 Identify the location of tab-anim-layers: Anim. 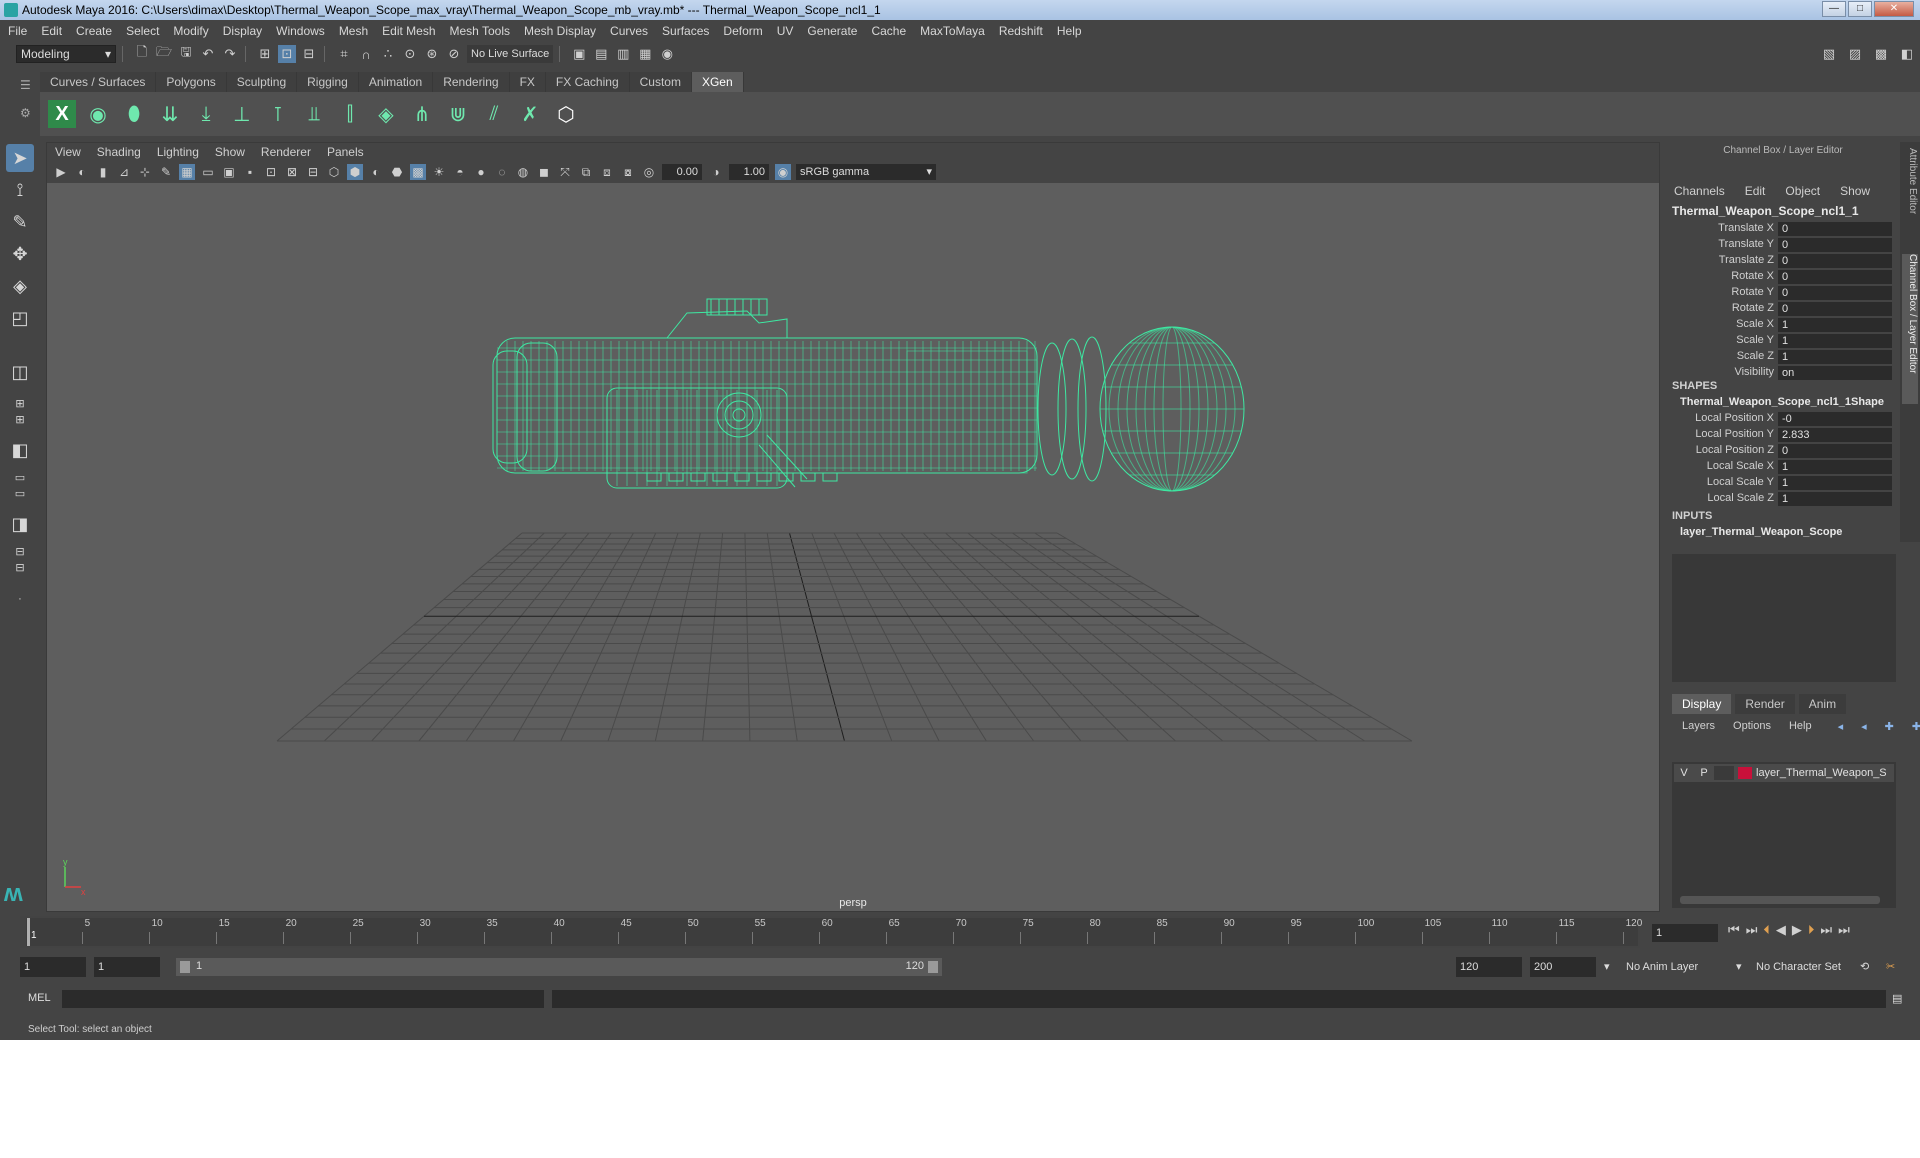
(1822, 704).